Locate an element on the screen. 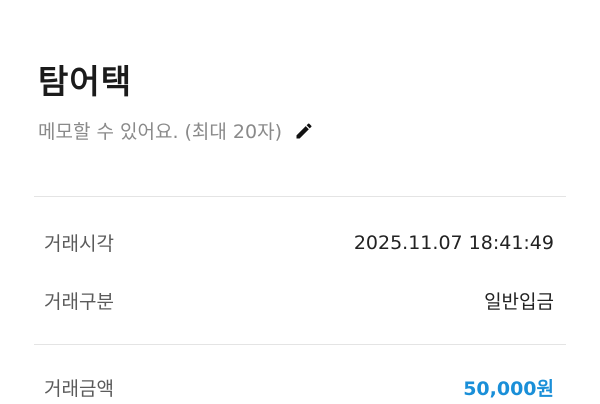  amount-value: 50,000원 is located at coordinates (508, 389).